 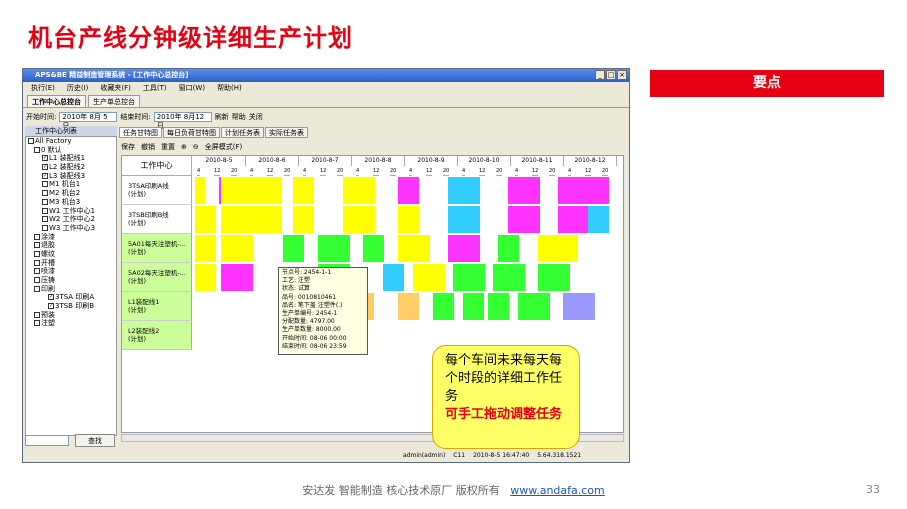 What do you see at coordinates (56, 101) in the screenshot?
I see `tab-workcenter-console: 工作中心总控台` at bounding box center [56, 101].